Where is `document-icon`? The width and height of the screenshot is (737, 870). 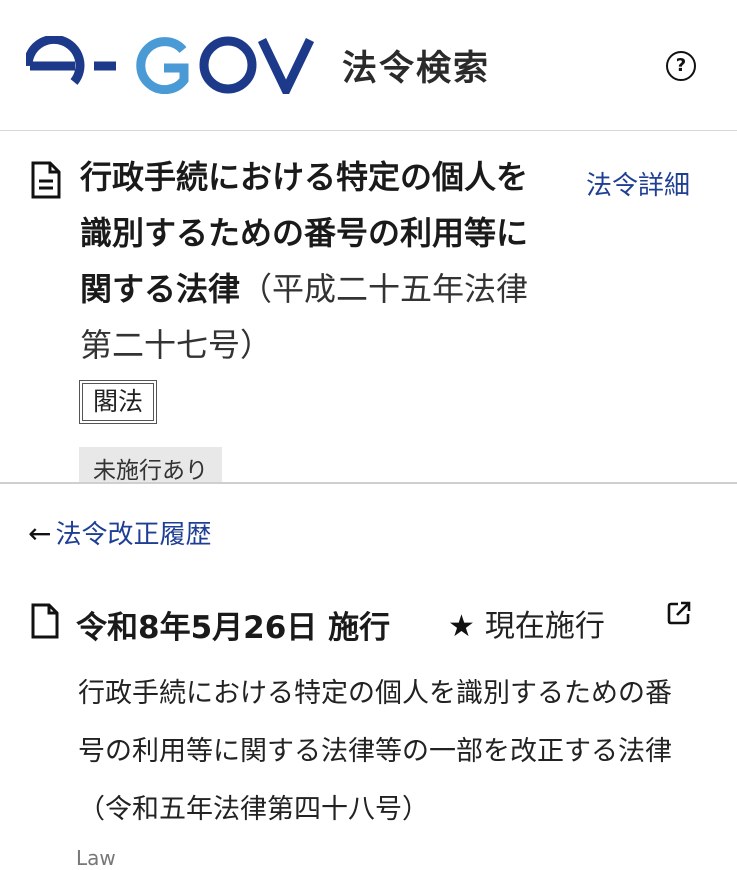
document-icon is located at coordinates (46, 180).